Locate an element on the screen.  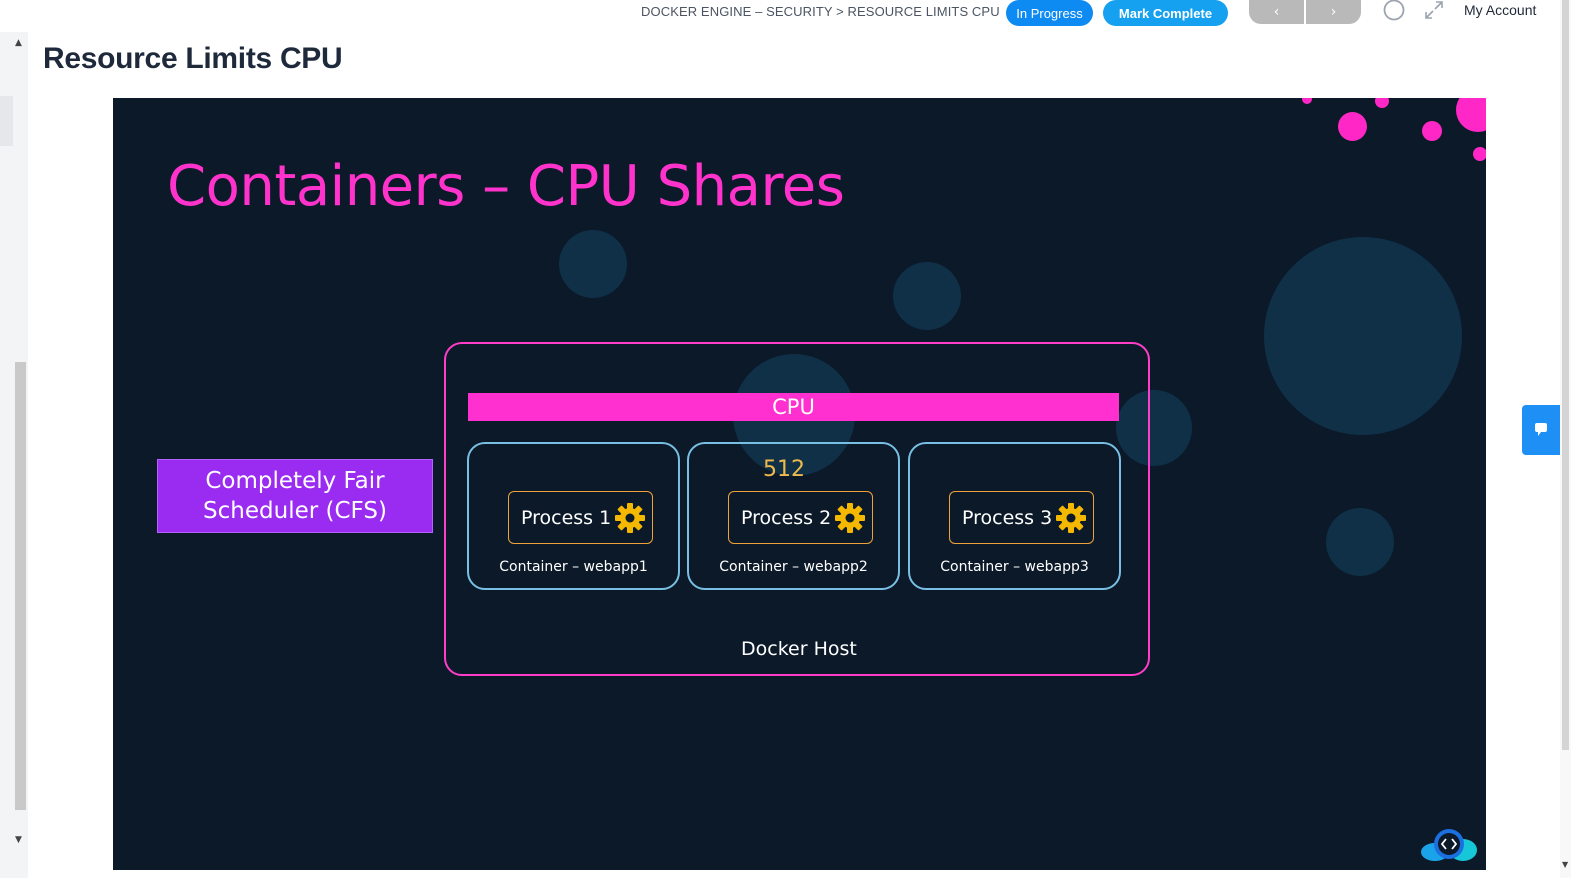
chat-icon is located at coordinates (1541, 429).